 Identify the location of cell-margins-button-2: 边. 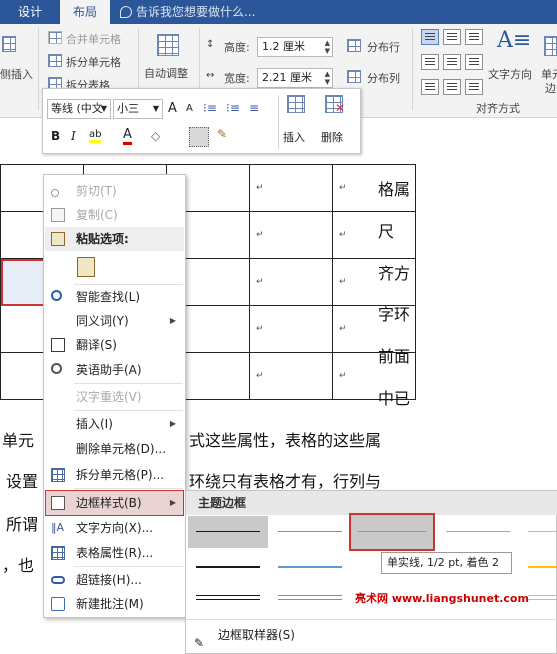
(550, 88).